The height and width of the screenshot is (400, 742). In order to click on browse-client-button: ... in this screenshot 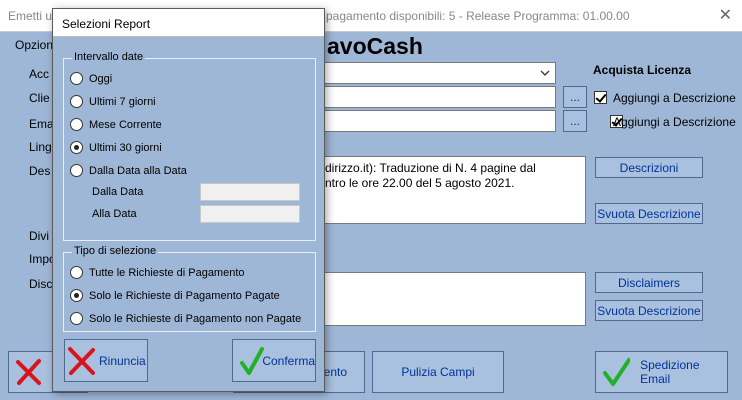, I will do `click(575, 97)`.